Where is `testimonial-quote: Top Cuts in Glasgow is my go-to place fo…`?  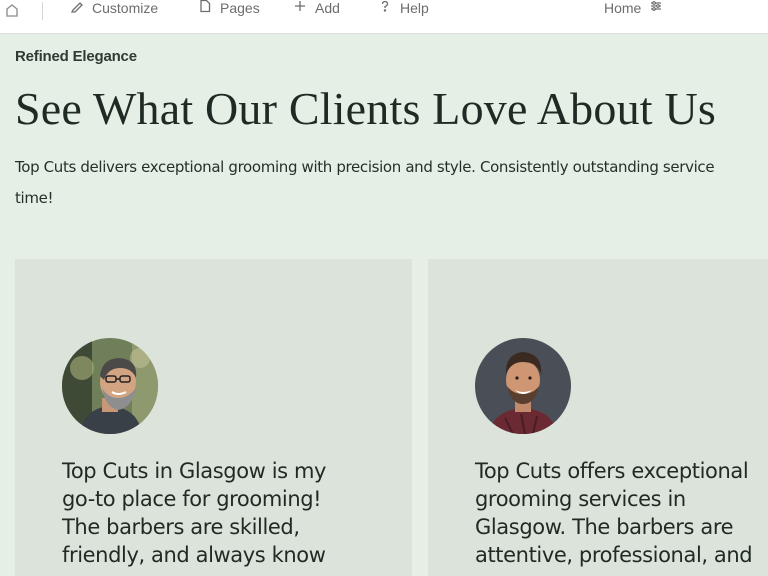 testimonial-quote: Top Cuts in Glasgow is my go-to place fo… is located at coordinates (194, 513).